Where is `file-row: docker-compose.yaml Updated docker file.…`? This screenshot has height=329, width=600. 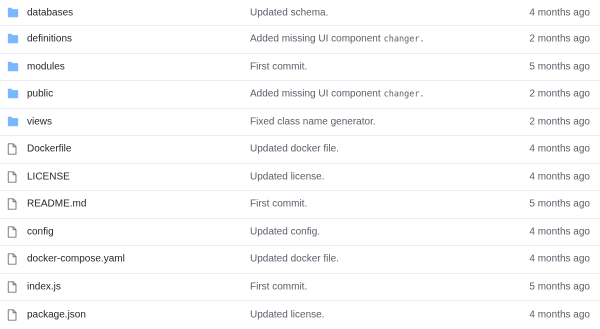 file-row: docker-compose.yaml Updated docker file.… is located at coordinates (300, 260).